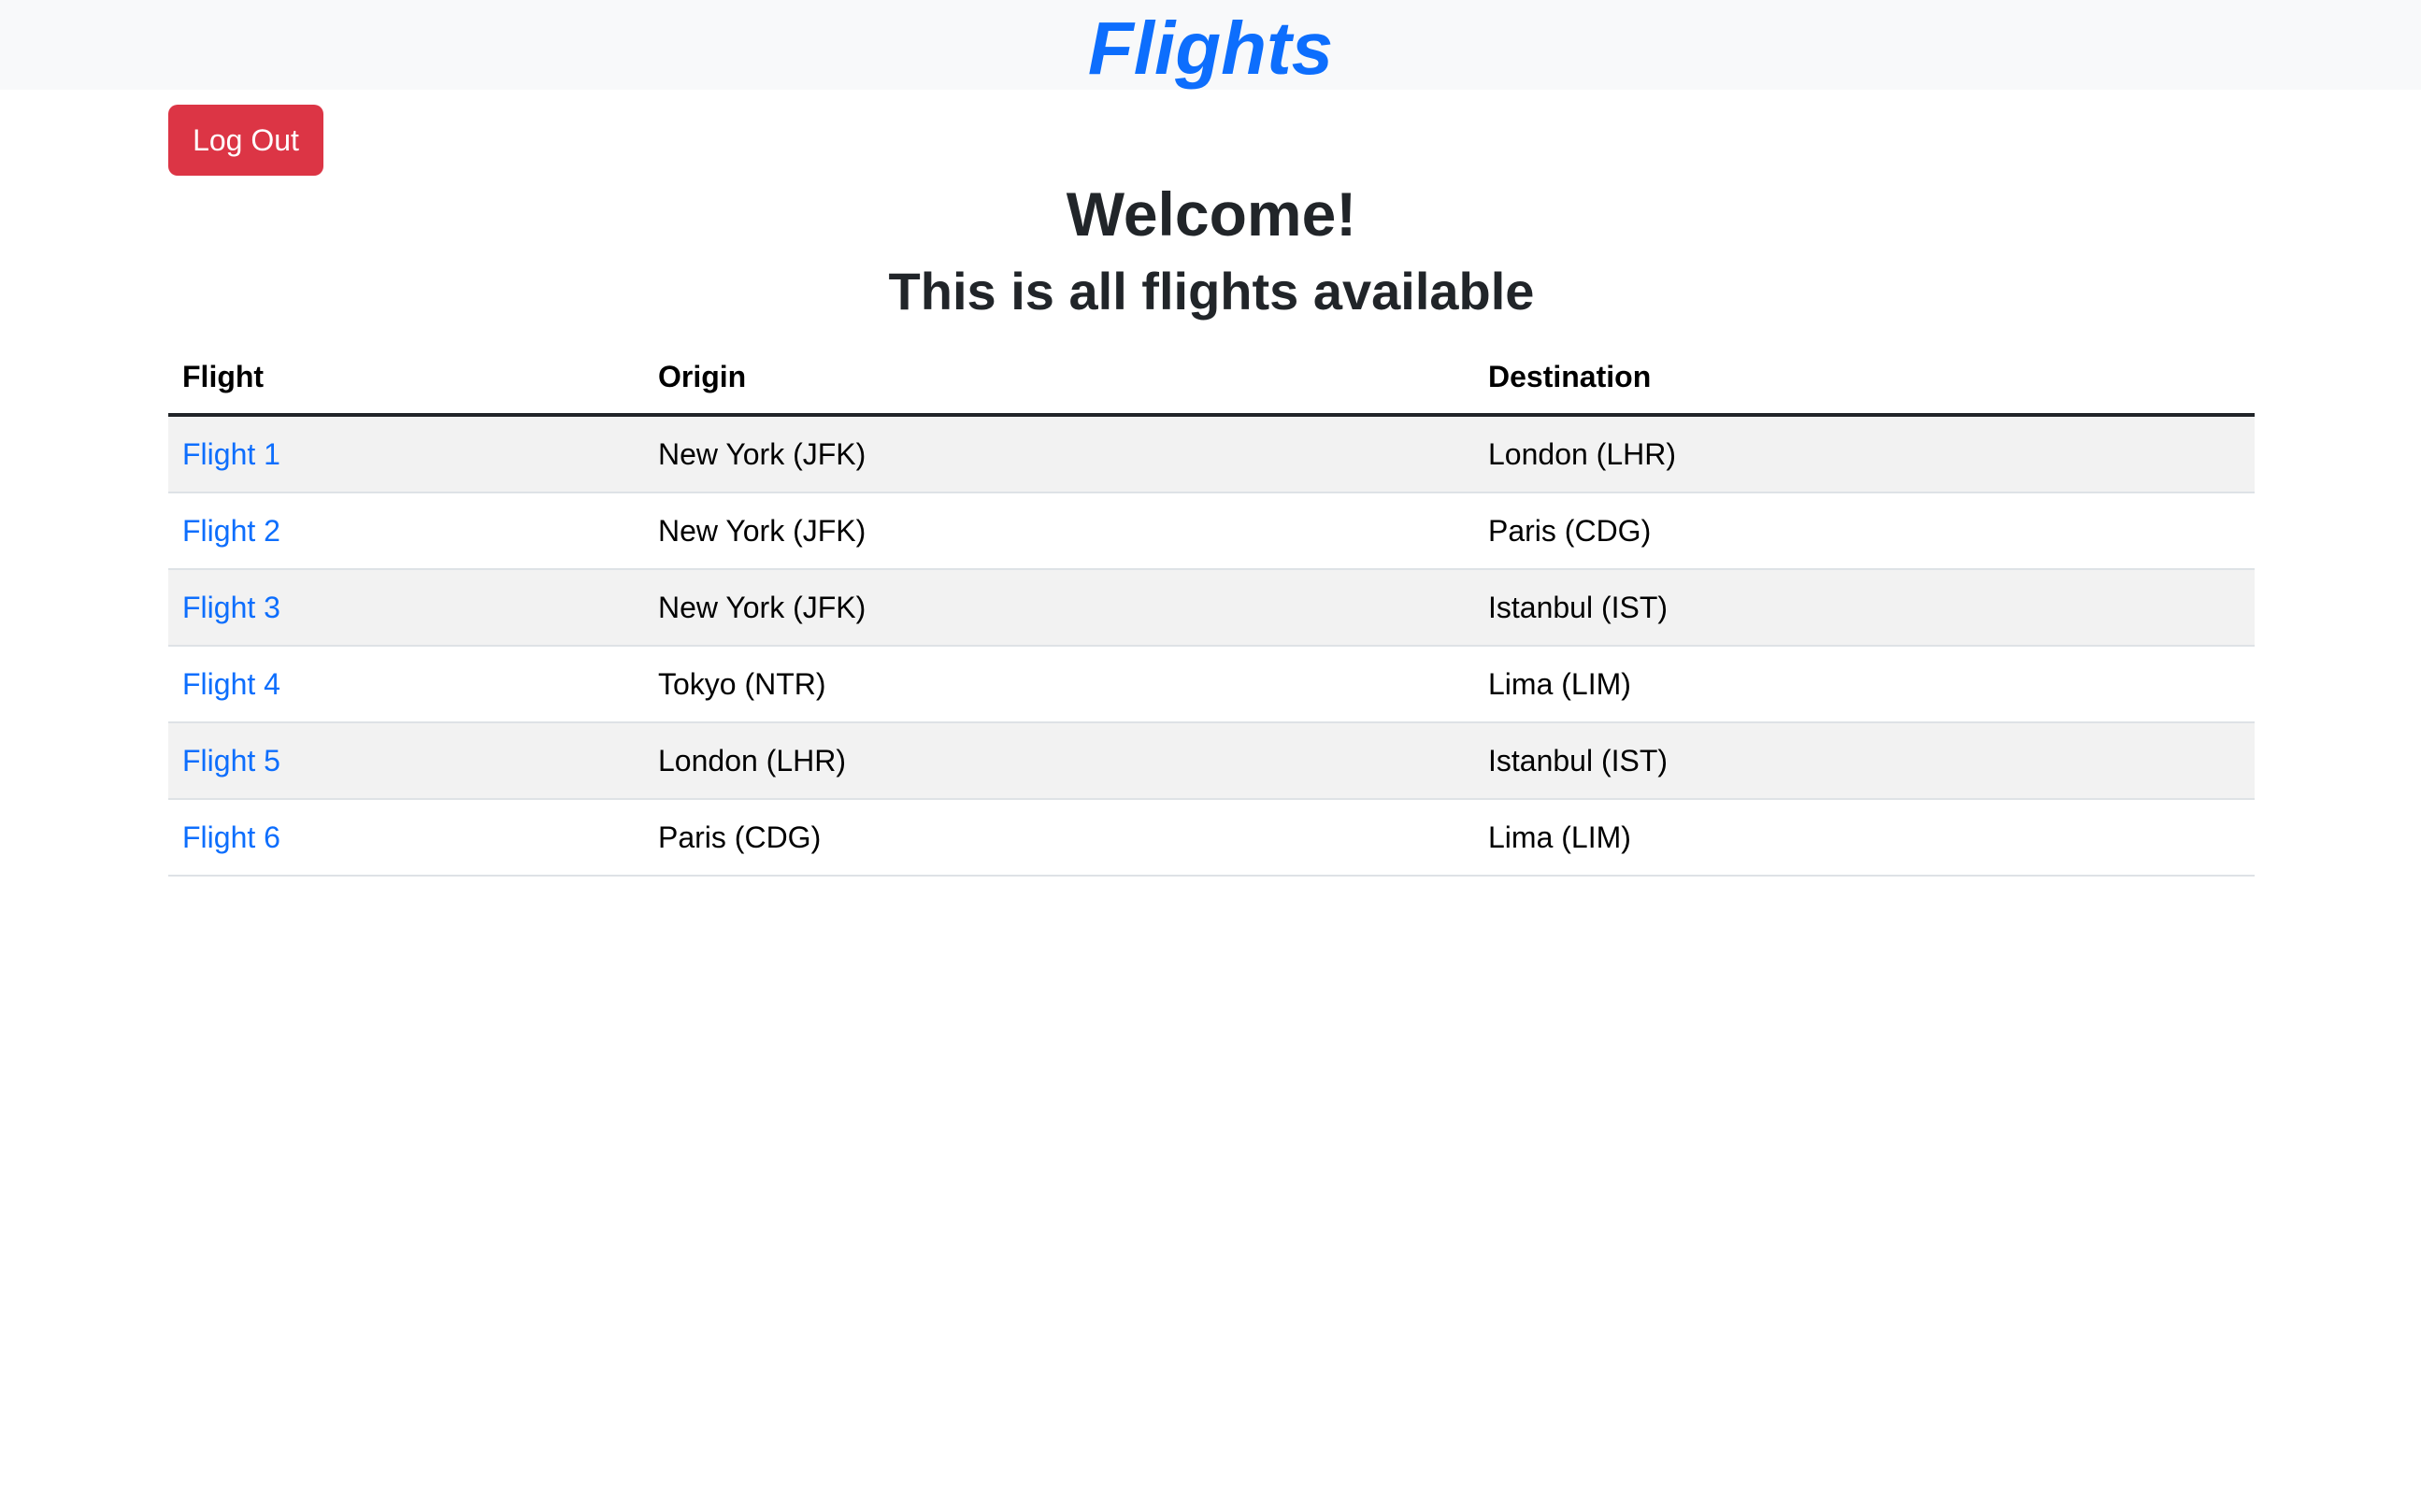 The image size is (2421, 1512). I want to click on flight-link: Flight 5, so click(231, 760).